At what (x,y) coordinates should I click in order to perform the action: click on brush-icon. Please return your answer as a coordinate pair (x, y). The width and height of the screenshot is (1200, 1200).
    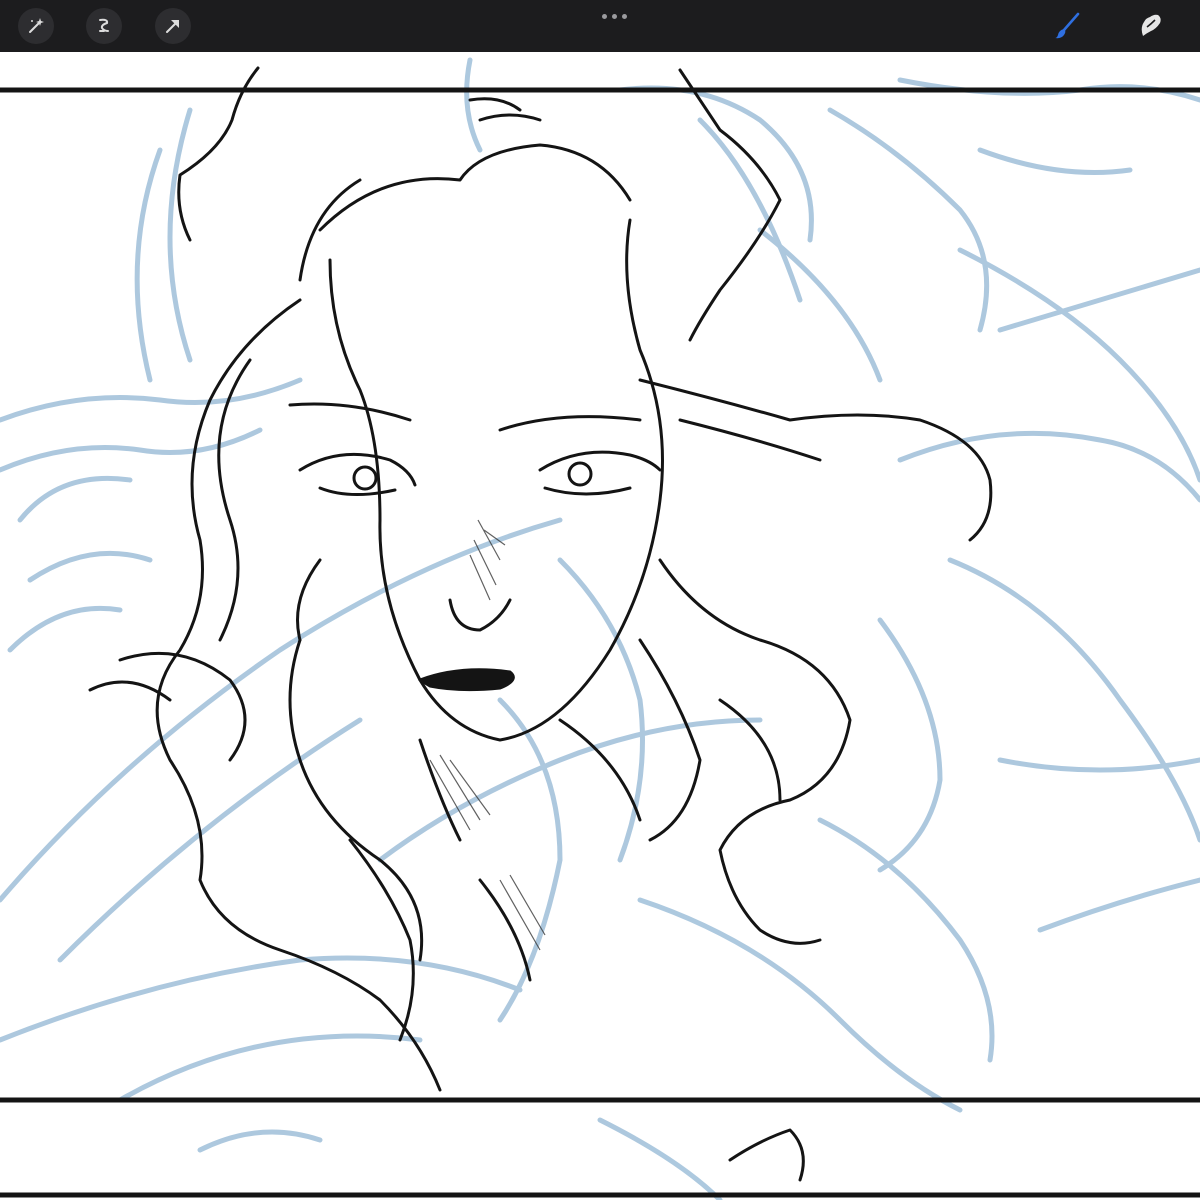
    Looking at the image, I should click on (1067, 25).